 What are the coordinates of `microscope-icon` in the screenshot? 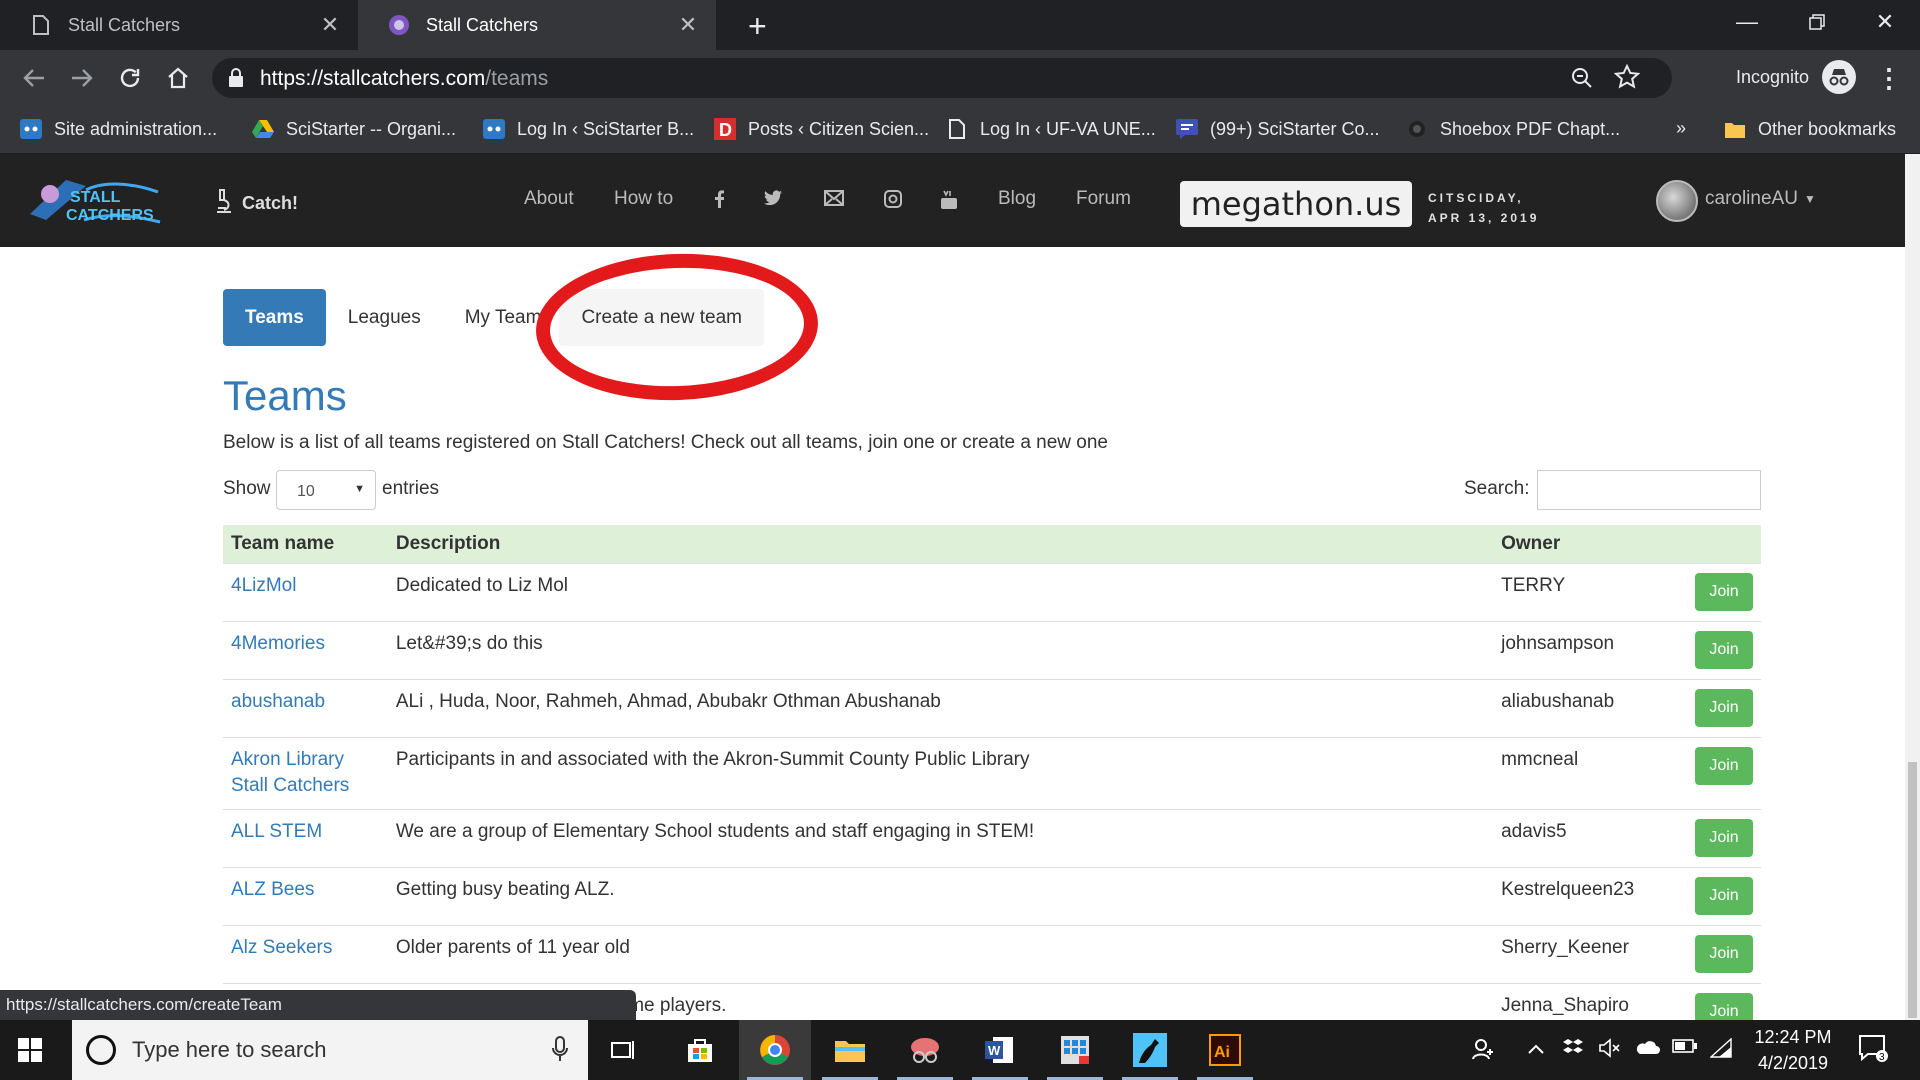 It's located at (224, 203).